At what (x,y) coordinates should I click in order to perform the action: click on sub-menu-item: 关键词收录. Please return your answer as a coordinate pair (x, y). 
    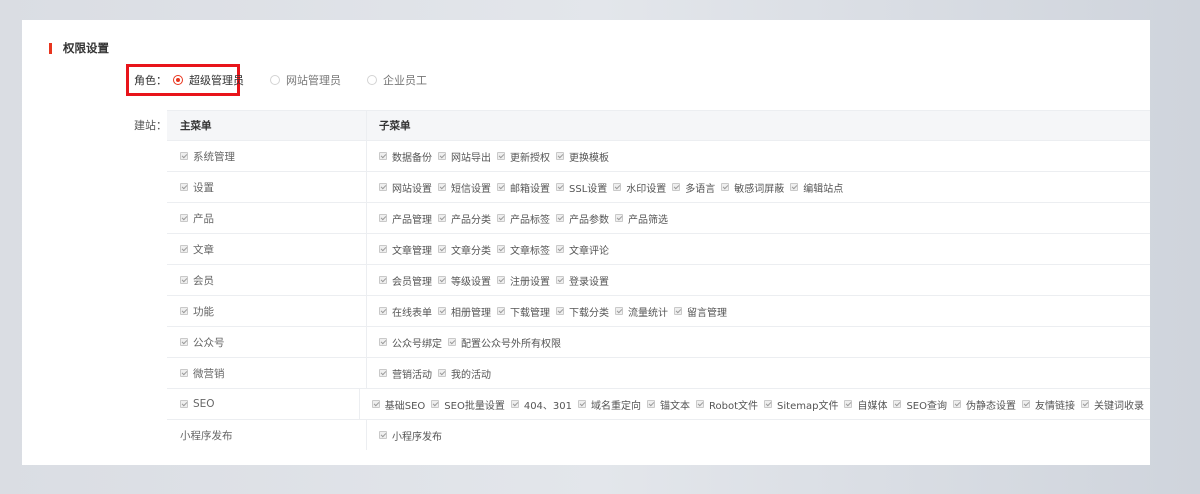
    Looking at the image, I should click on (1112, 404).